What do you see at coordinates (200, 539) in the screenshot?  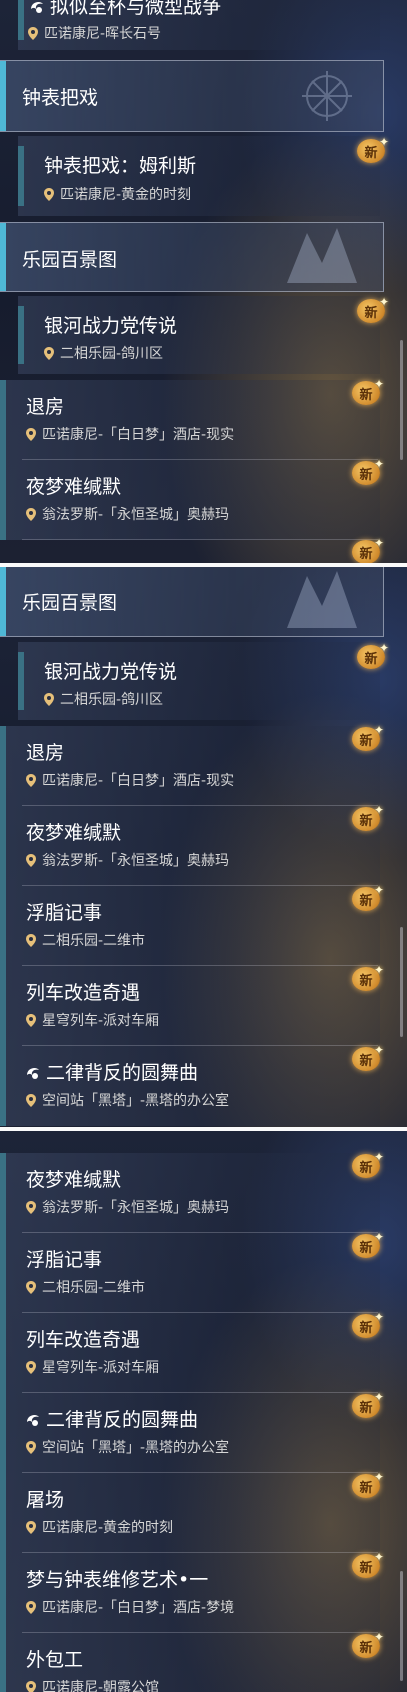 I see `item-divider` at bounding box center [200, 539].